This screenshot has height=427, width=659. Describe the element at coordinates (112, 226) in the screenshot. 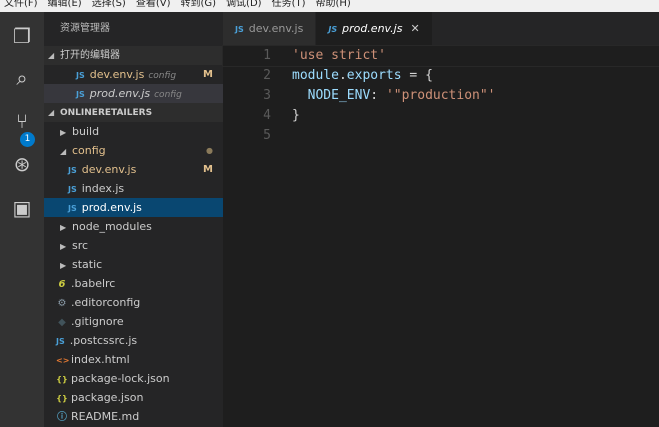

I see `file-name: node_modules` at that location.